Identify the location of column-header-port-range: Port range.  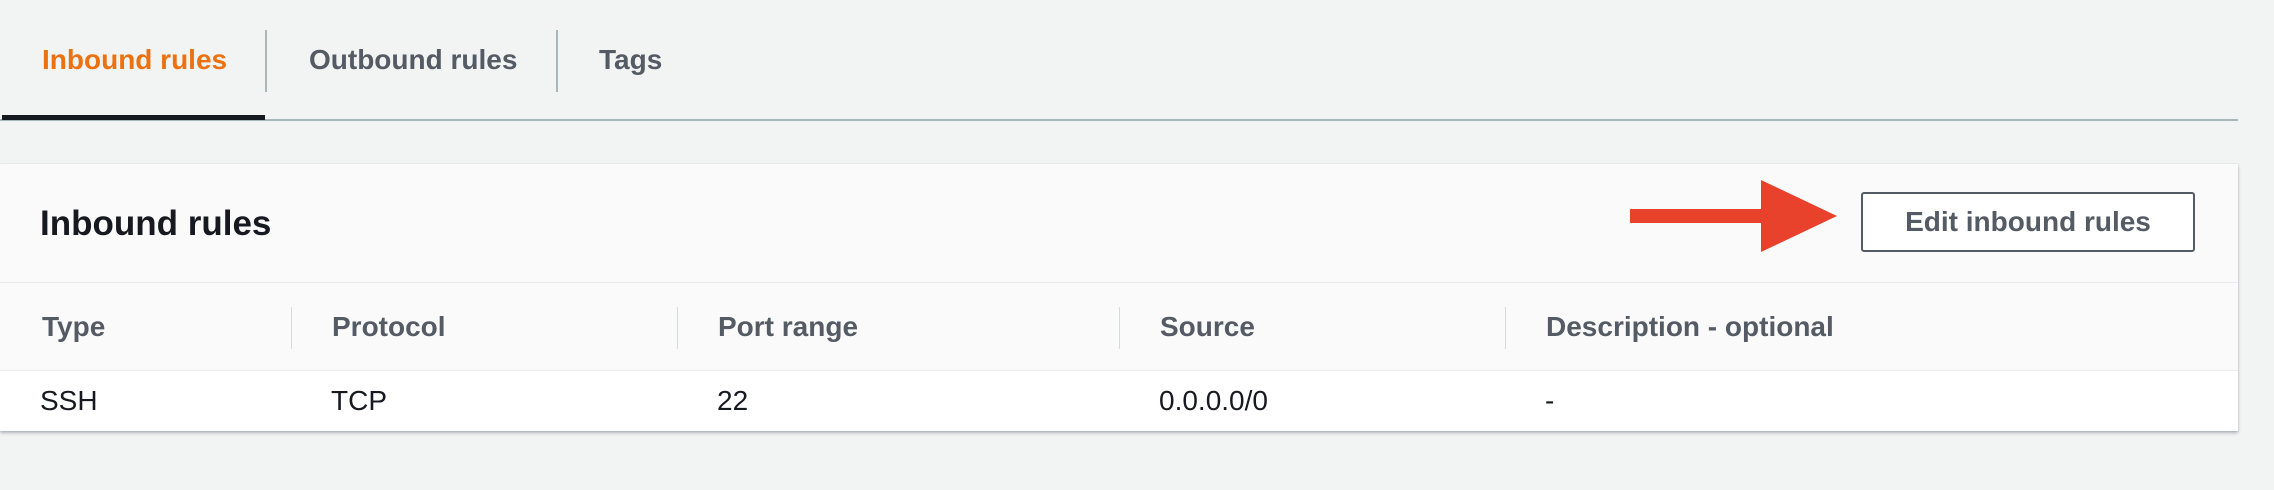
(788, 327).